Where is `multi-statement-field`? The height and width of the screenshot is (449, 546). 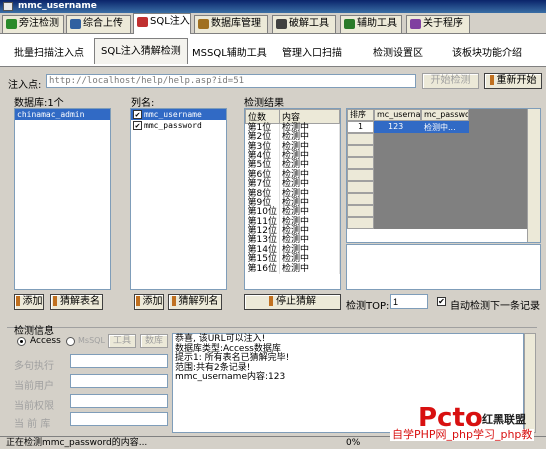 multi-statement-field is located at coordinates (119, 361).